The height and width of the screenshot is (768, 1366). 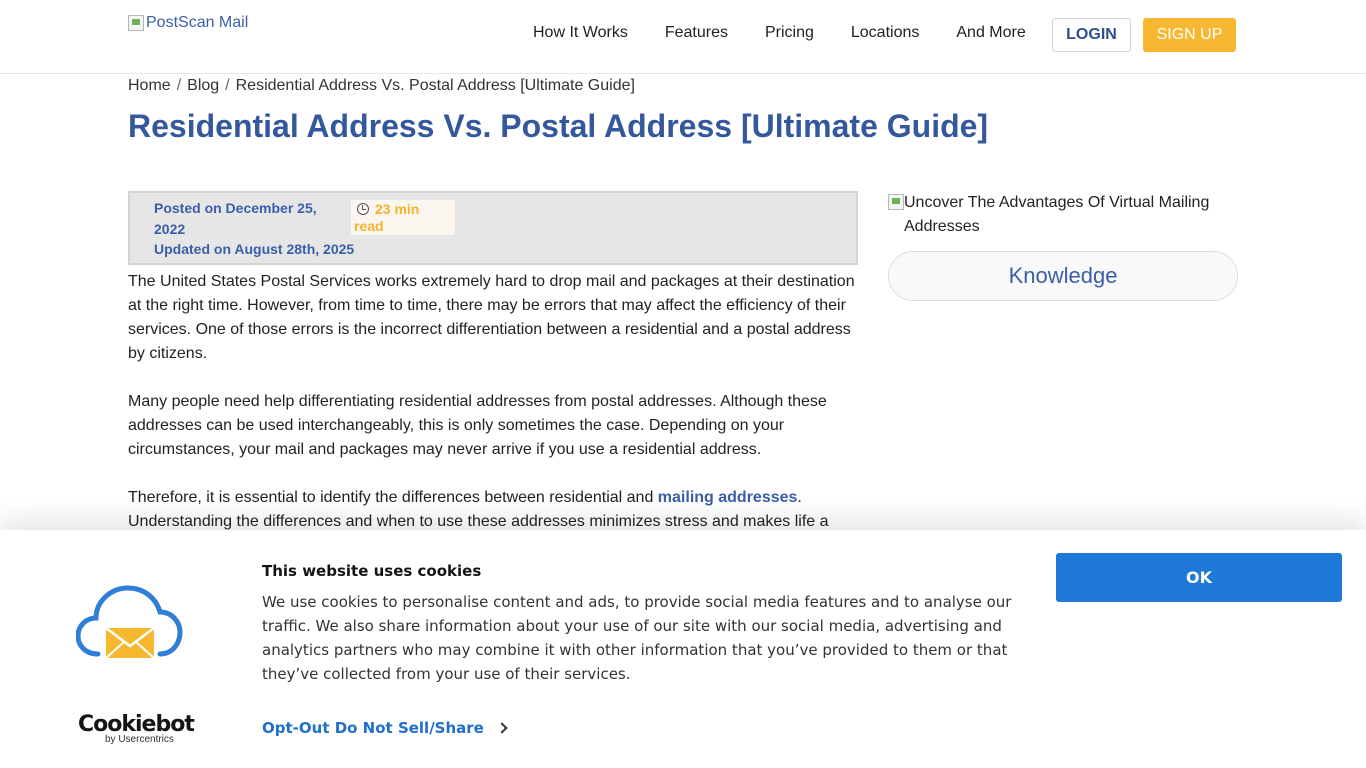 What do you see at coordinates (885, 33) in the screenshot?
I see `nav-locations: Locations` at bounding box center [885, 33].